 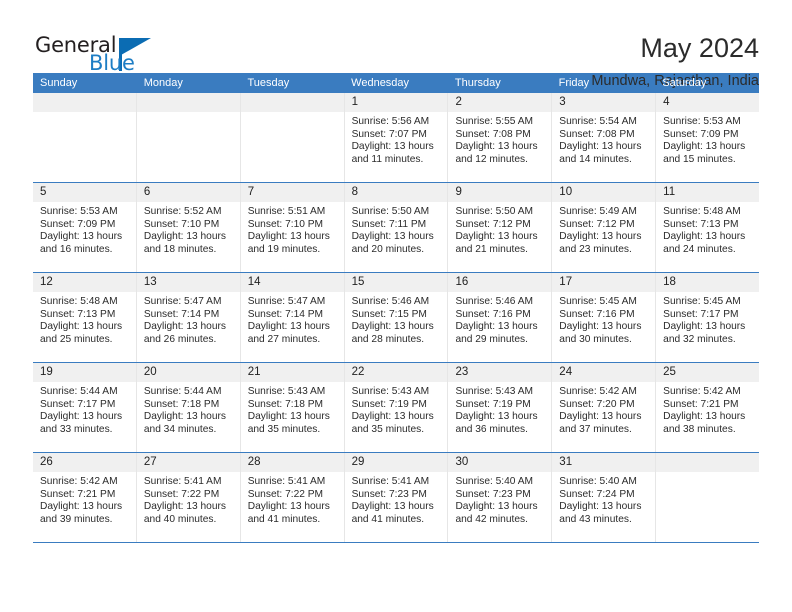 What do you see at coordinates (286, 211) in the screenshot?
I see `sunrise-text: Sunrise: 5:51 AM` at bounding box center [286, 211].